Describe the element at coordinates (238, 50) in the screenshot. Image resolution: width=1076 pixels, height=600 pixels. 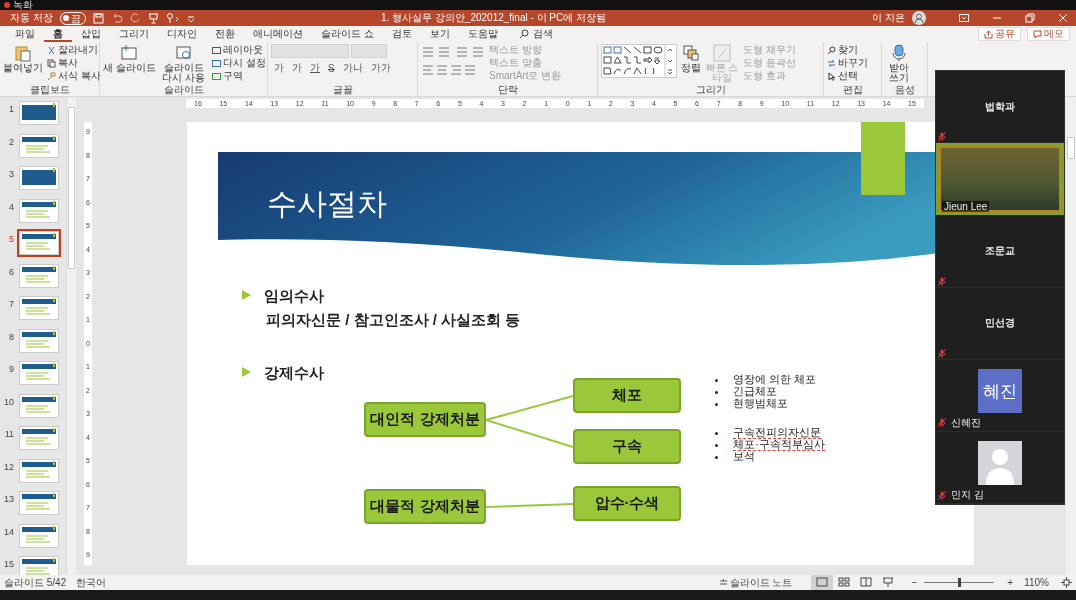
I see `layout-button: 레이아웃` at that location.